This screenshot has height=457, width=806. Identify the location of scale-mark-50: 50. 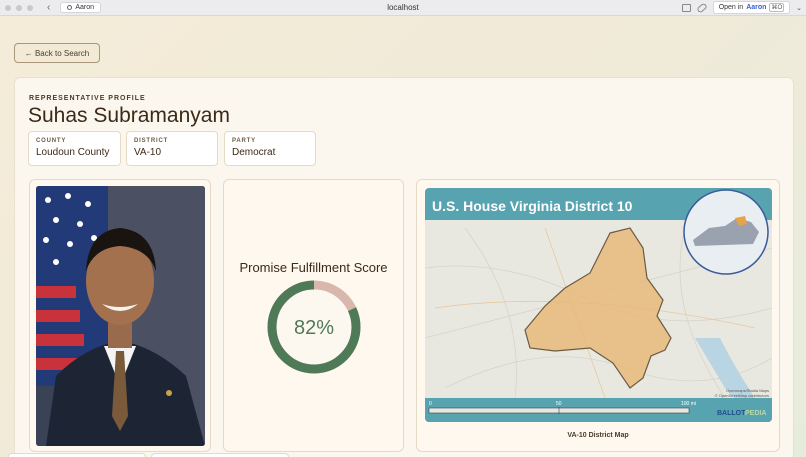
(559, 404).